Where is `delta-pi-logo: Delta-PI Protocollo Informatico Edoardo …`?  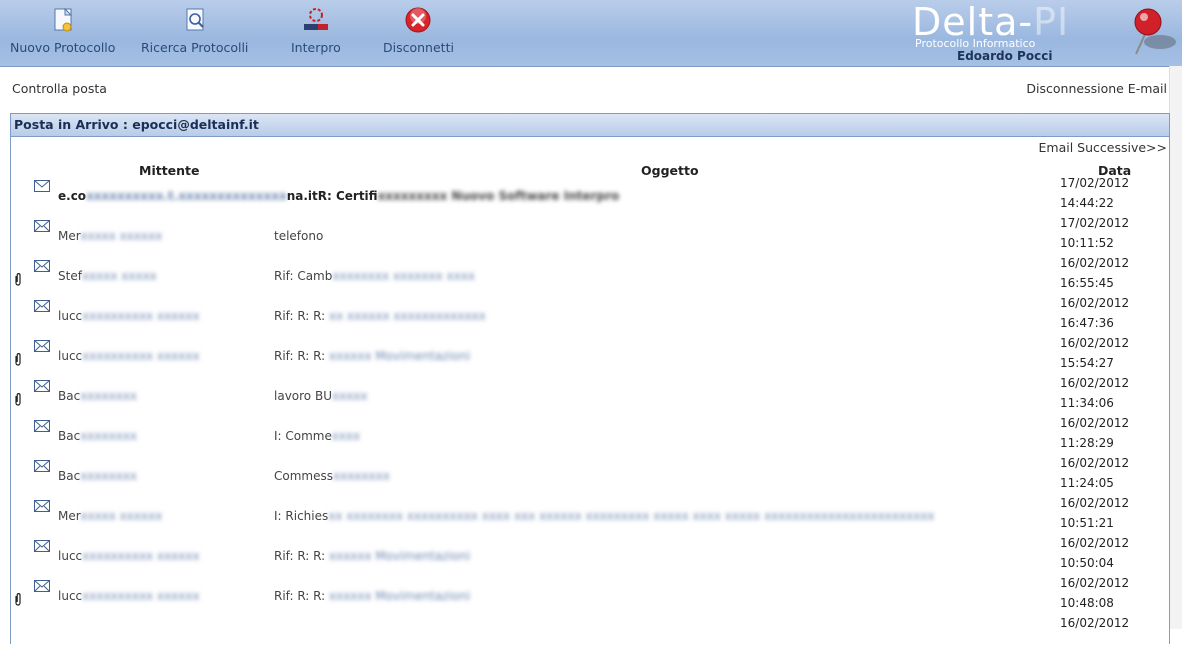 delta-pi-logo: Delta-PI Protocollo Informatico Edoardo … is located at coordinates (1047, 33).